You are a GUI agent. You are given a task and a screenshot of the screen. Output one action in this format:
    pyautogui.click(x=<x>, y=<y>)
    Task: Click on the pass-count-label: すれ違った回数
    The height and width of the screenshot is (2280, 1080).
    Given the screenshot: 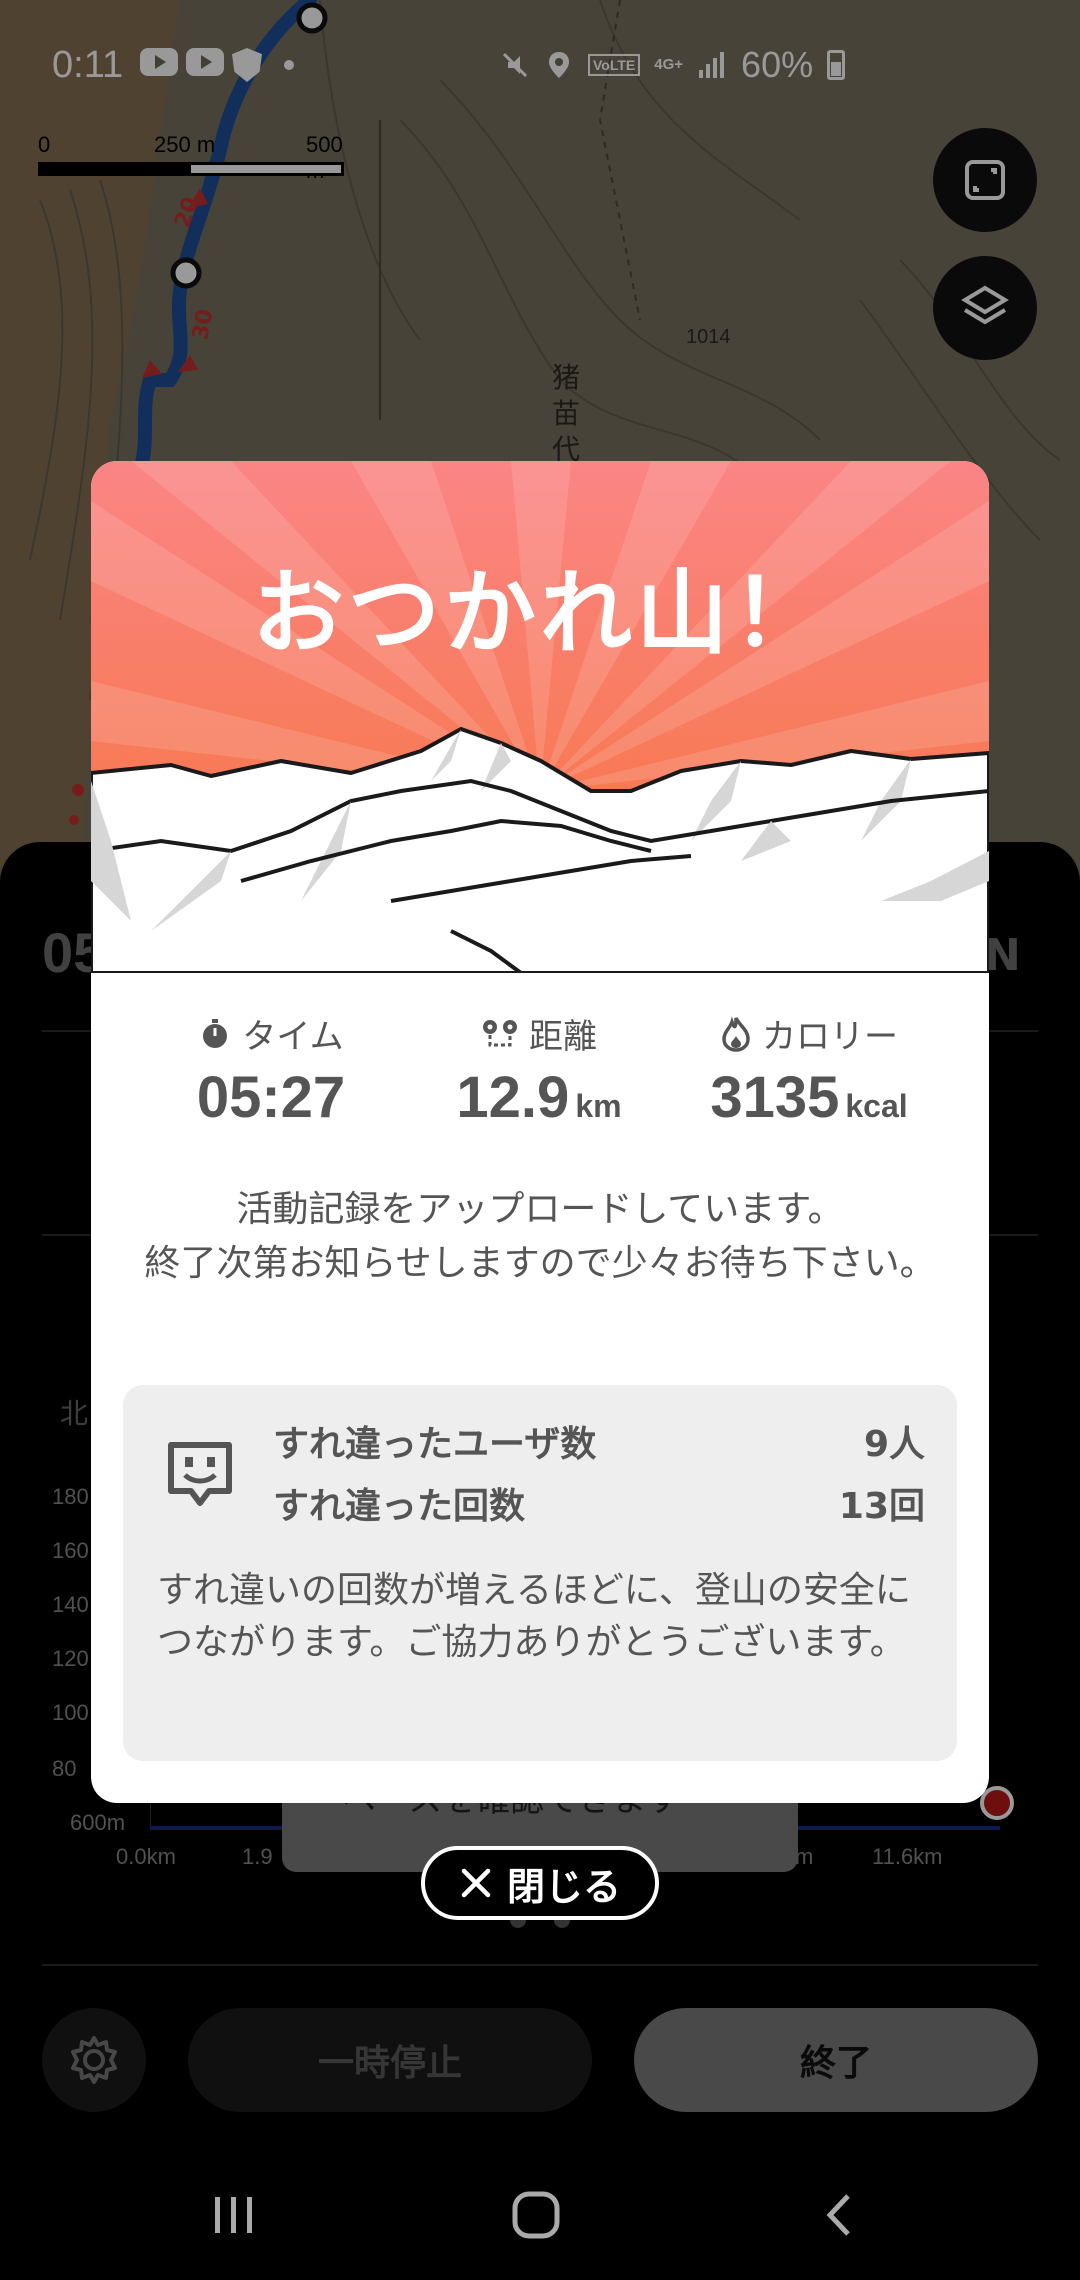 What is the action you would take?
    pyautogui.click(x=399, y=1506)
    